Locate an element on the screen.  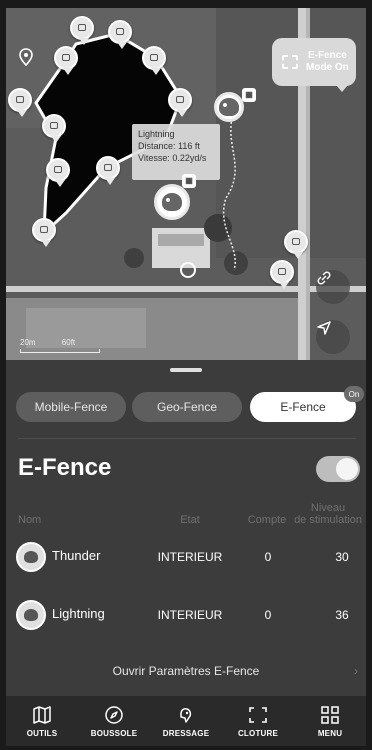
tooltip-dog-name: Lightning is located at coordinates (156, 134).